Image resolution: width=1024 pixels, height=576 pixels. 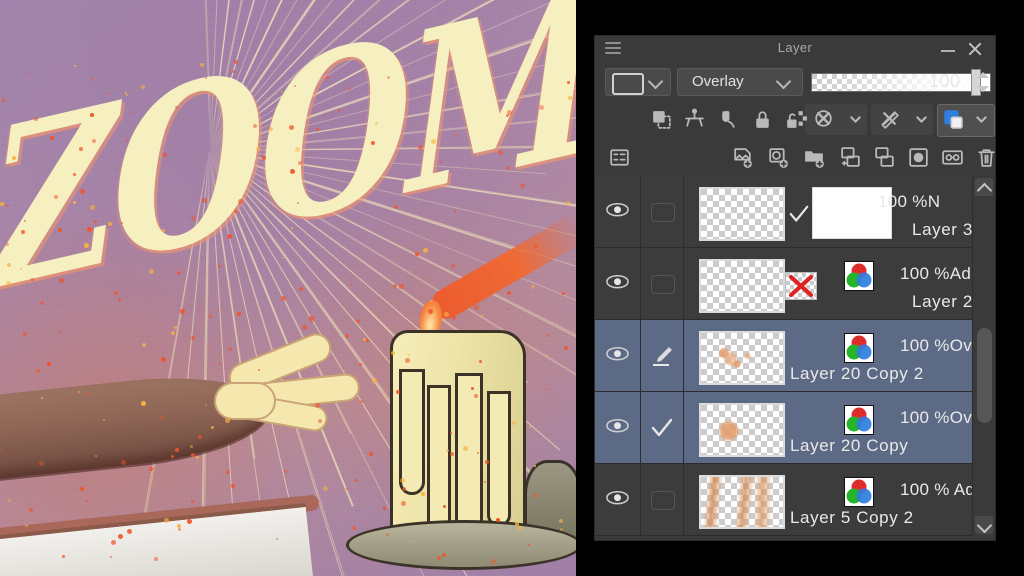 What do you see at coordinates (795, 428) in the screenshot?
I see `layer-row: 100 %OverlayLayer 20 Copy` at bounding box center [795, 428].